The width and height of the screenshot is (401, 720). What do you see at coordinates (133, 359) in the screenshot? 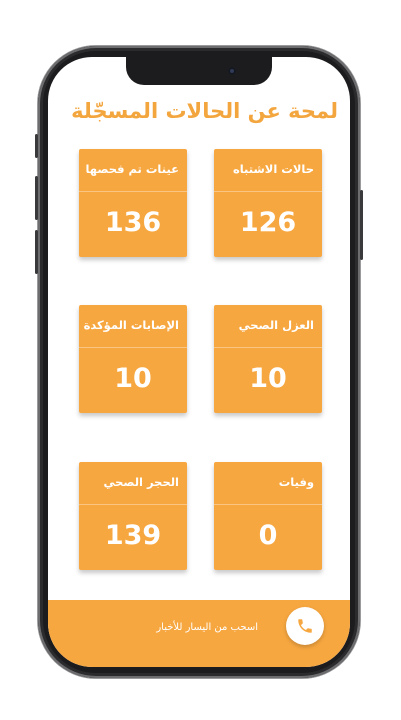
I see `stat-card-confirmed: الإصابات المؤكدة 10` at bounding box center [133, 359].